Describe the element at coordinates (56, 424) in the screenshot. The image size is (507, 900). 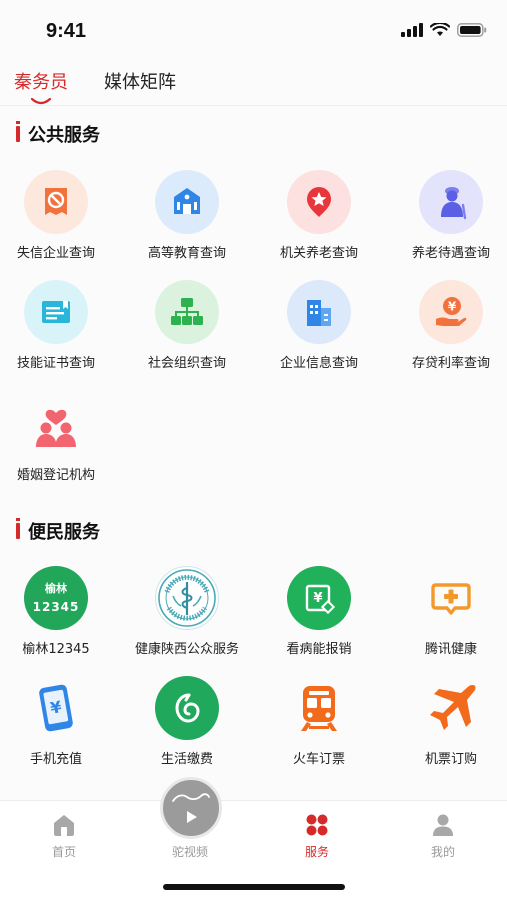
I see `couple-heart-icon` at that location.